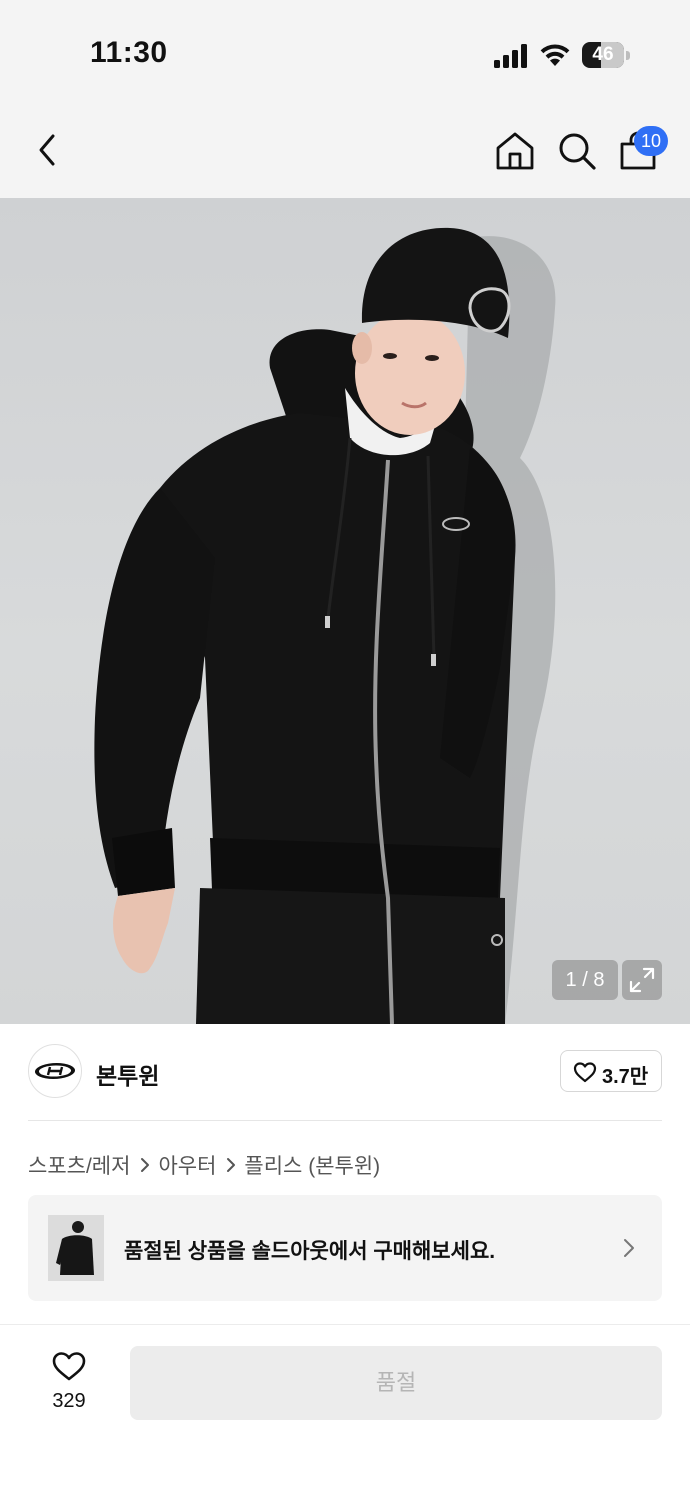 The height and width of the screenshot is (1500, 690). I want to click on breadcrumb-item-outer: 아우터, so click(187, 1165).